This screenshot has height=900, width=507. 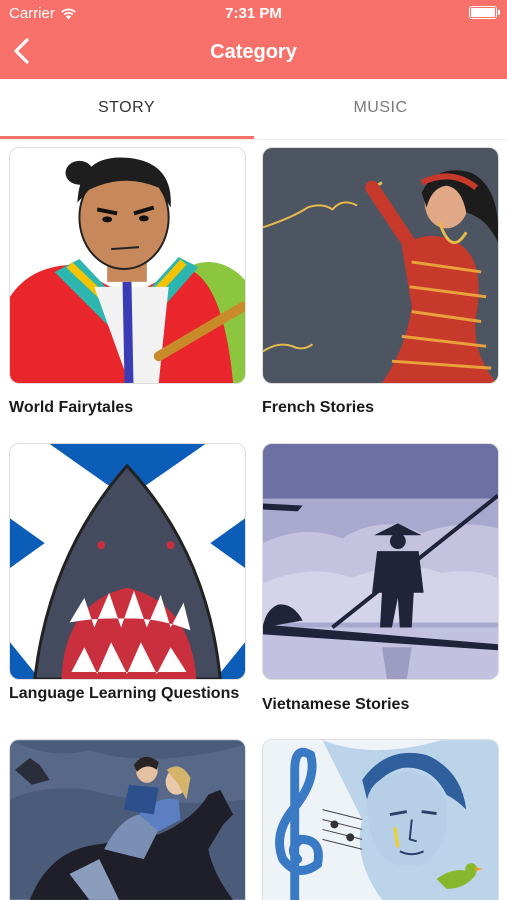 What do you see at coordinates (484, 12) in the screenshot?
I see `battery-icon` at bounding box center [484, 12].